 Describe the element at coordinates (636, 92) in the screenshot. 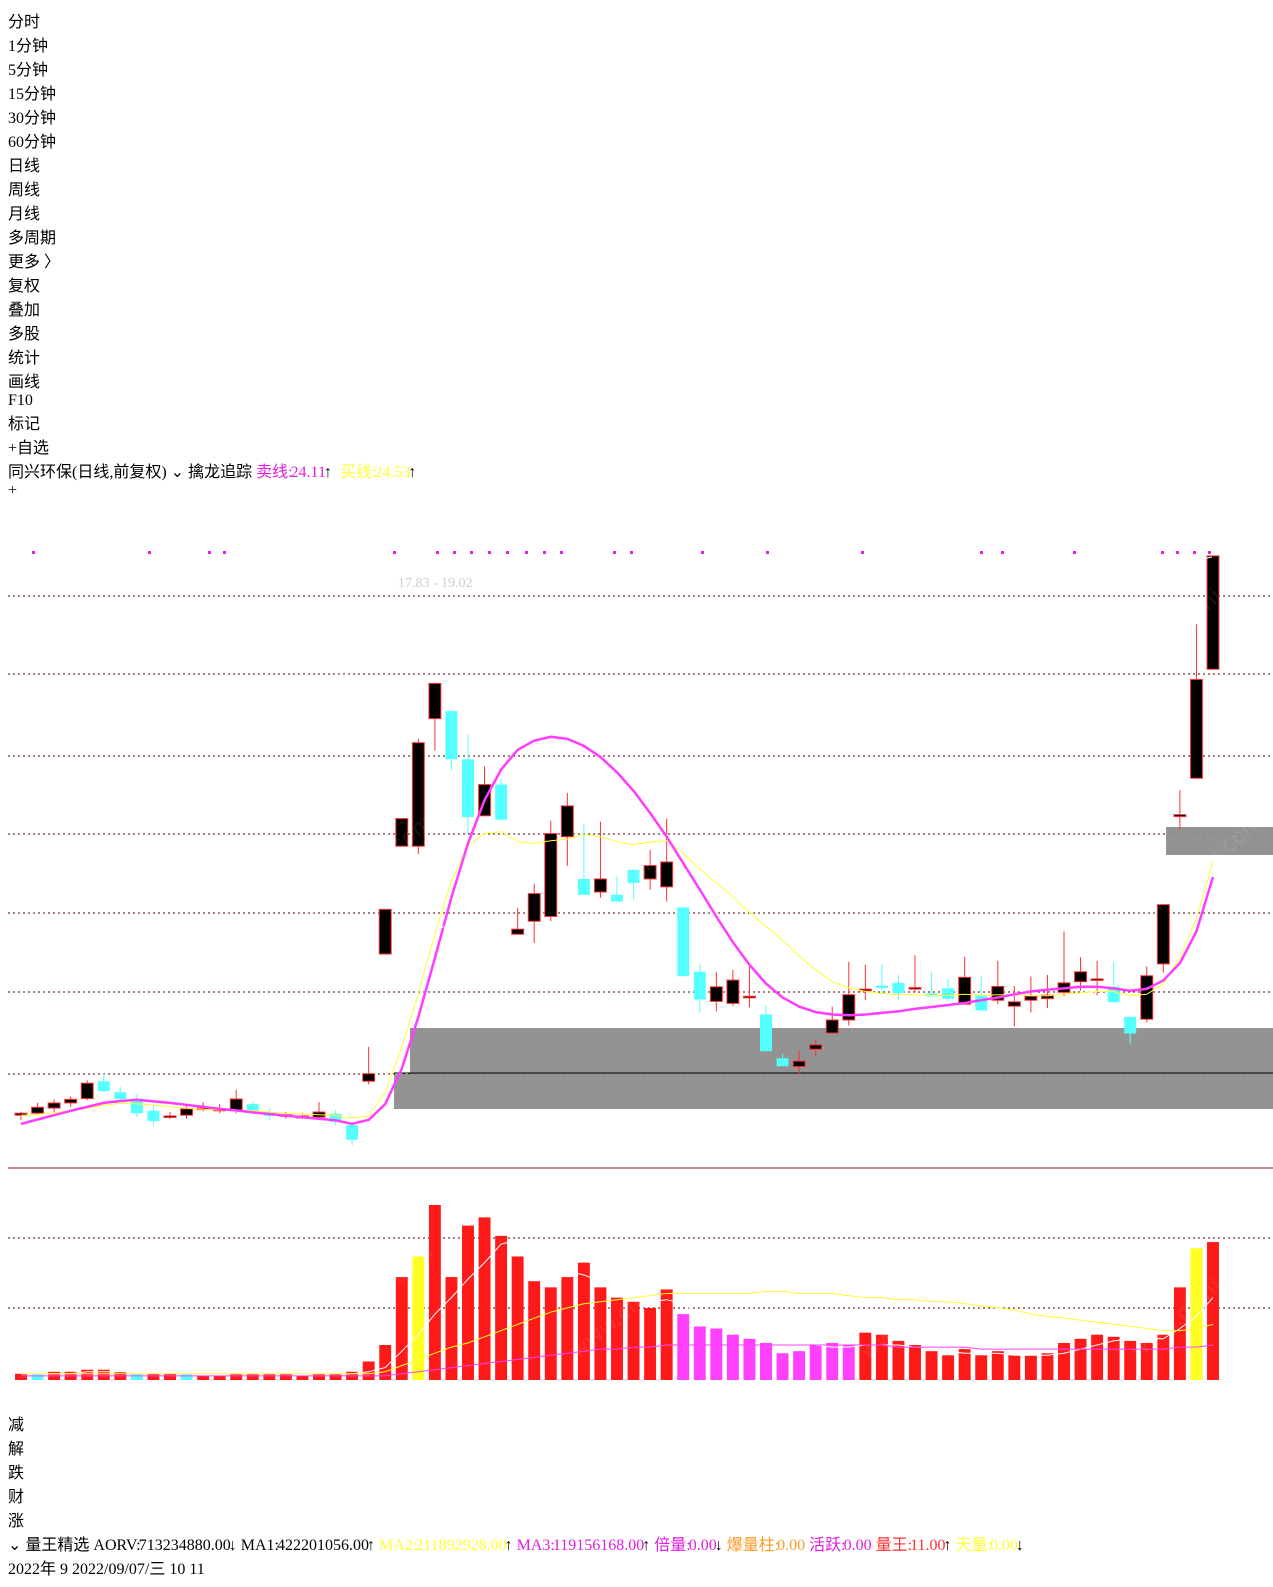

I see `tab-15min: 15分钟` at that location.